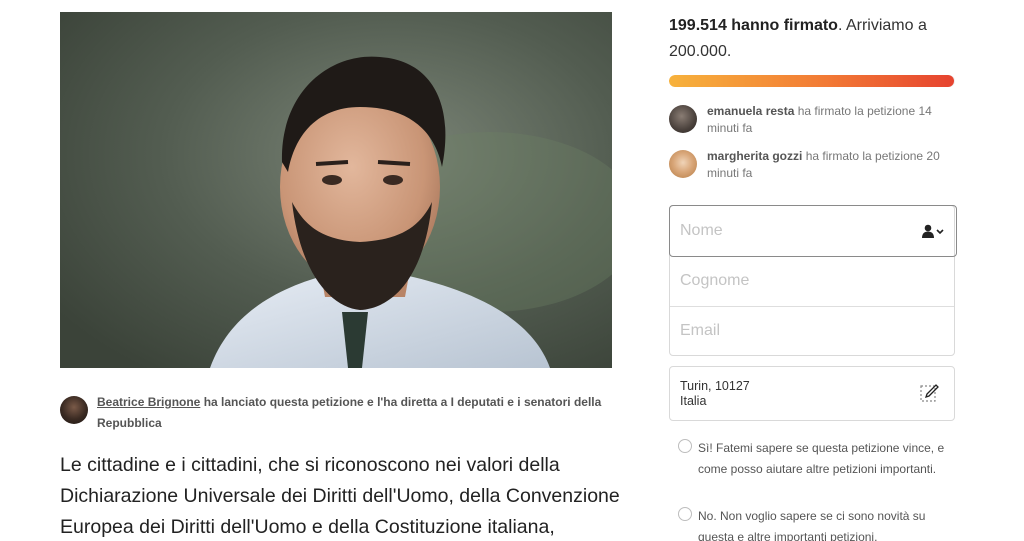 Image resolution: width=1024 pixels, height=541 pixels. I want to click on email-field, so click(812, 331).